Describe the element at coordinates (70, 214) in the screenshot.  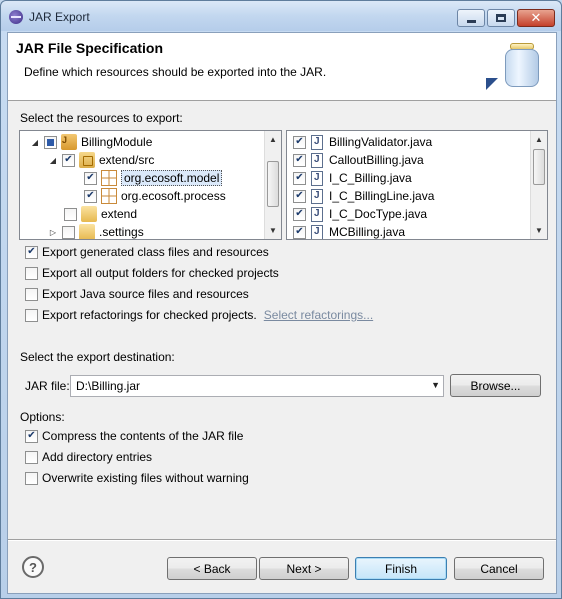
I see `extend-checkbox` at that location.